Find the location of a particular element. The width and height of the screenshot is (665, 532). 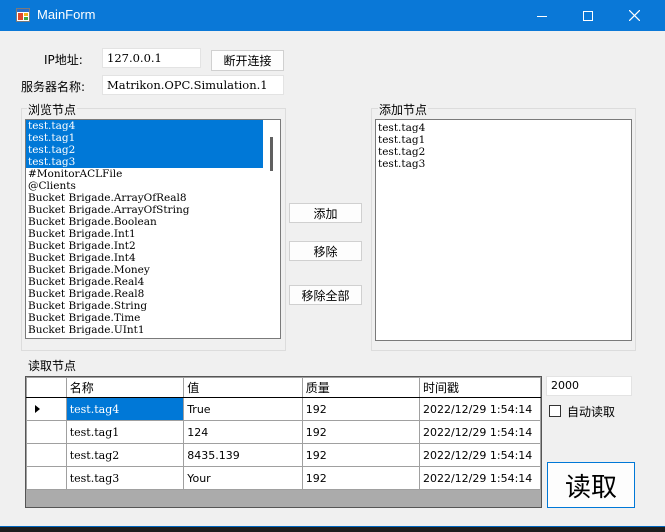

cell-value: 124 is located at coordinates (243, 432).